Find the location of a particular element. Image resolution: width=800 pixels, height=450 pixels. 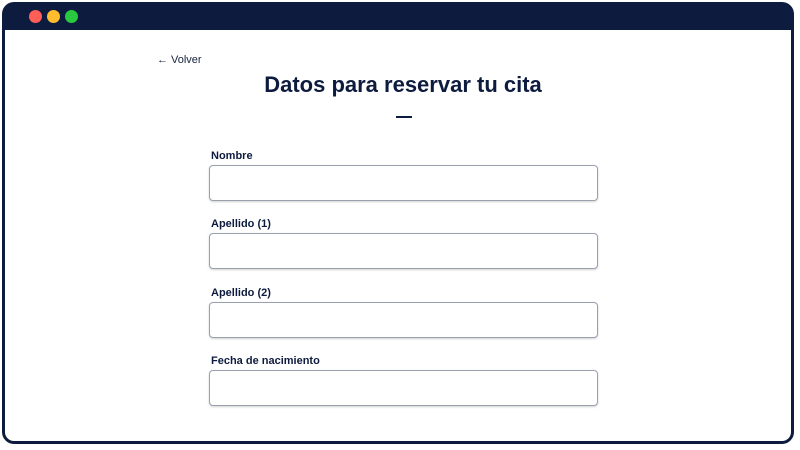

apellido2-label: Apellido (2) is located at coordinates (241, 293).